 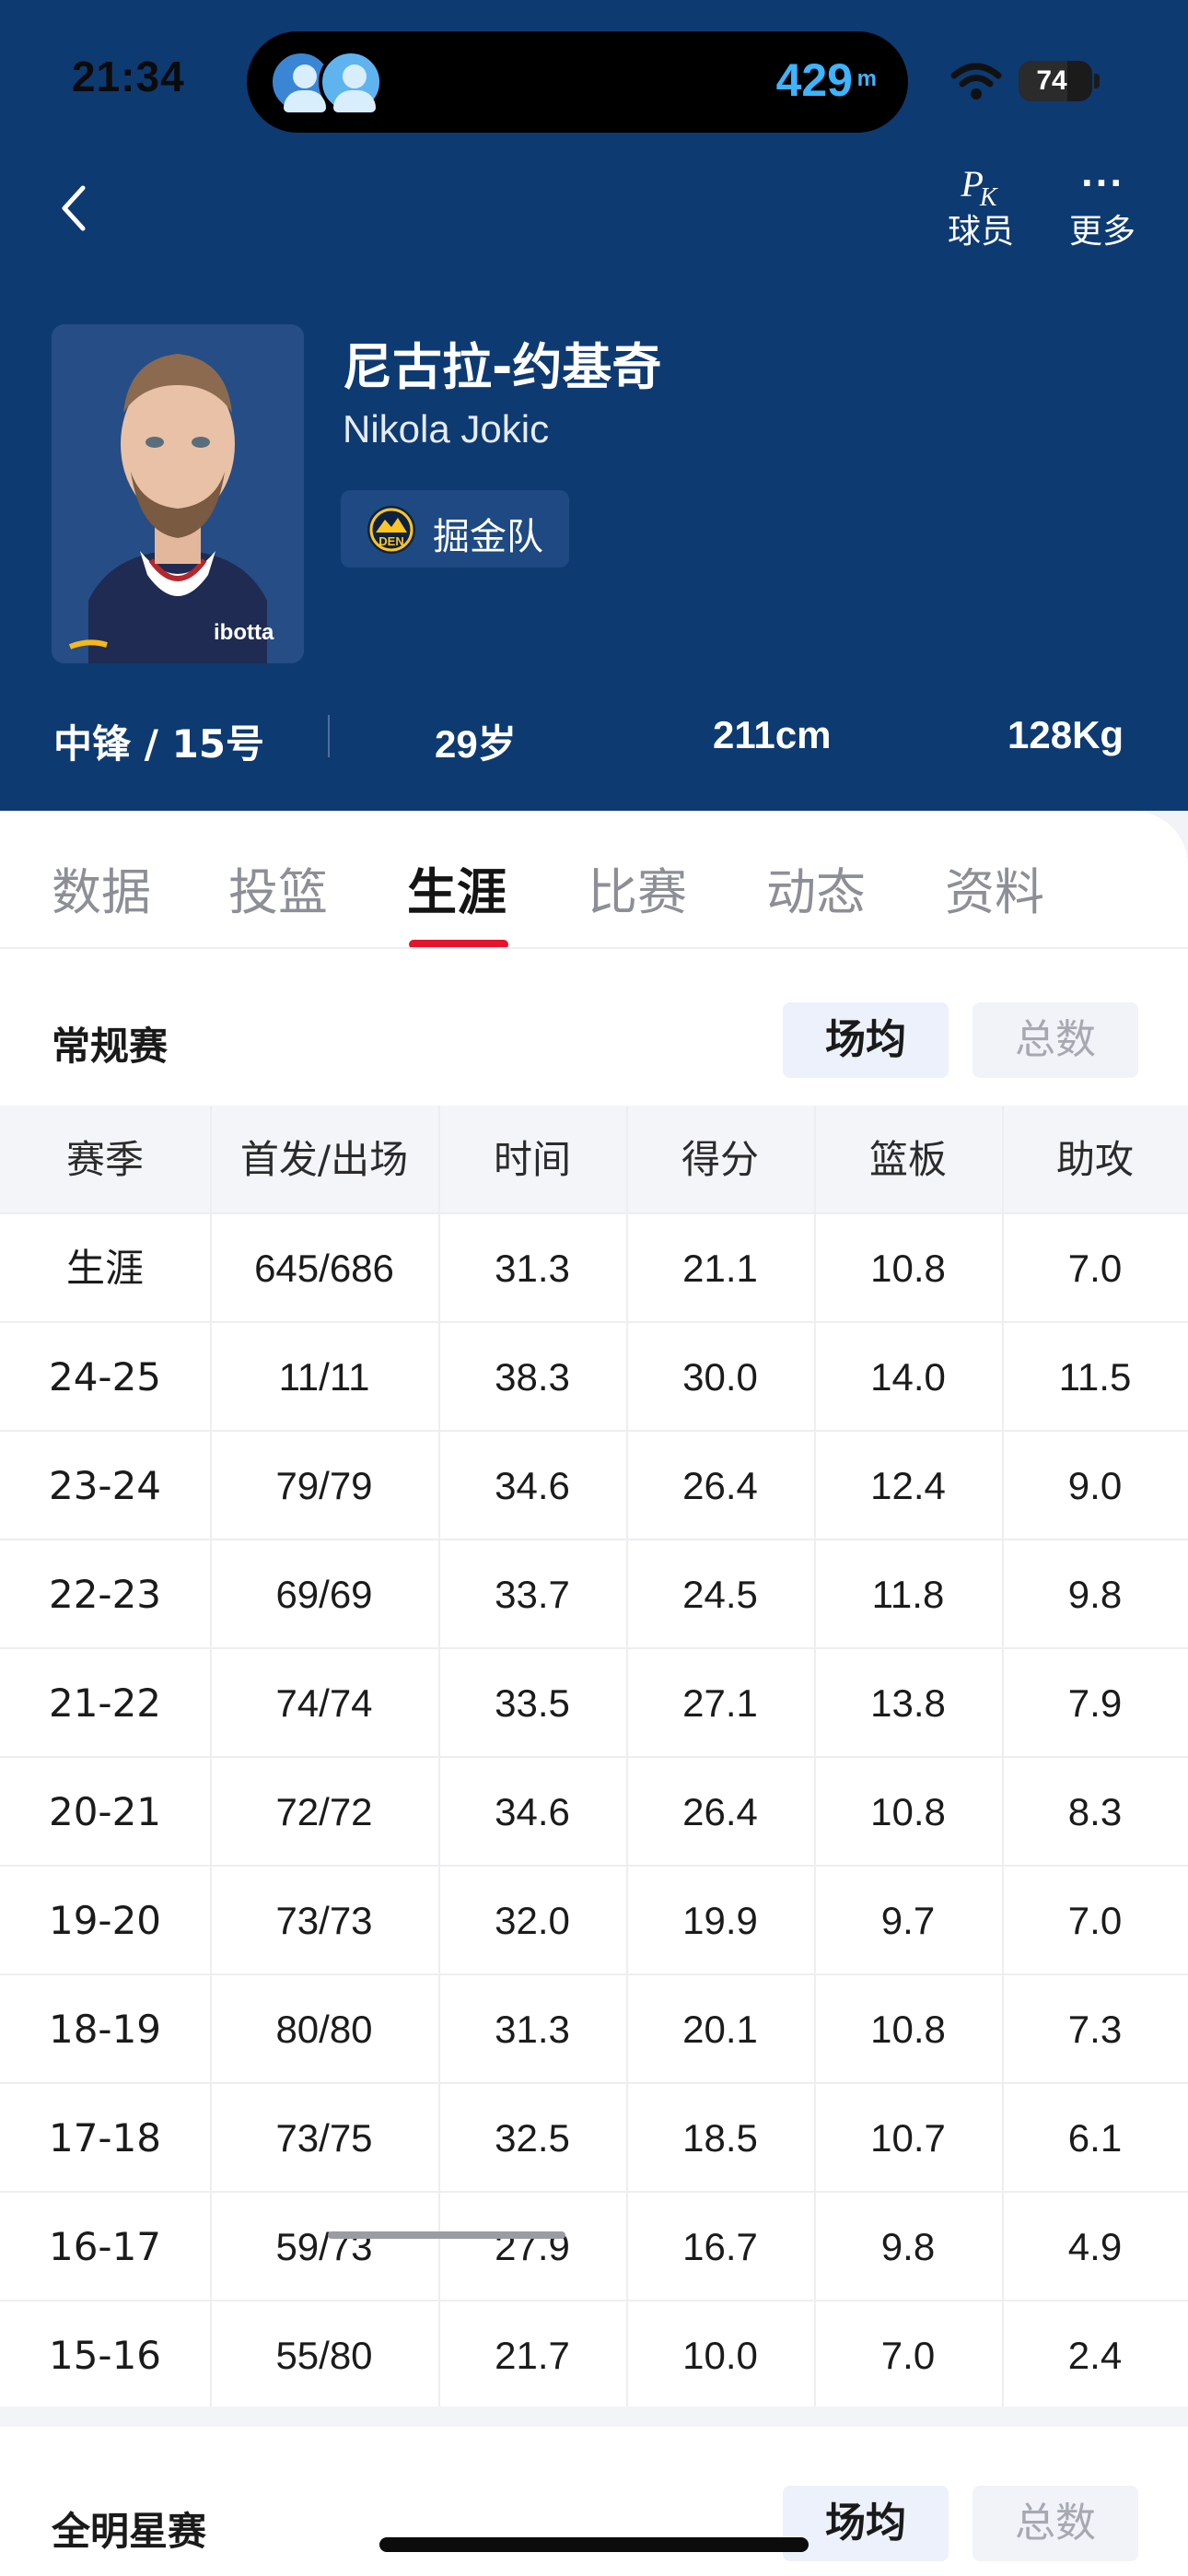 I want to click on player-photo: ibotta, so click(x=178, y=493).